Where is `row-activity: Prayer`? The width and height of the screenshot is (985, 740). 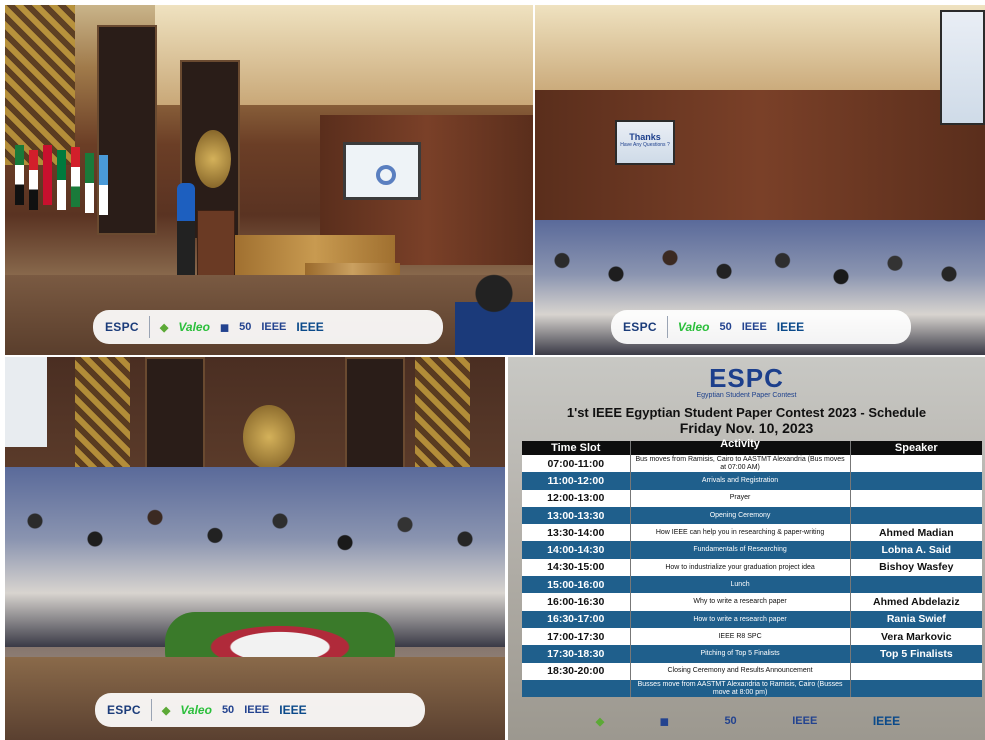 row-activity: Prayer is located at coordinates (740, 498).